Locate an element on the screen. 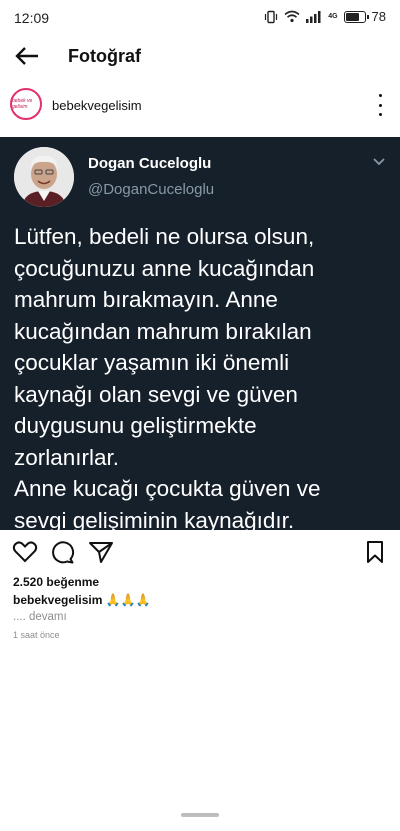  tweet-line: kucağından mahrum bırakılan is located at coordinates (163, 331).